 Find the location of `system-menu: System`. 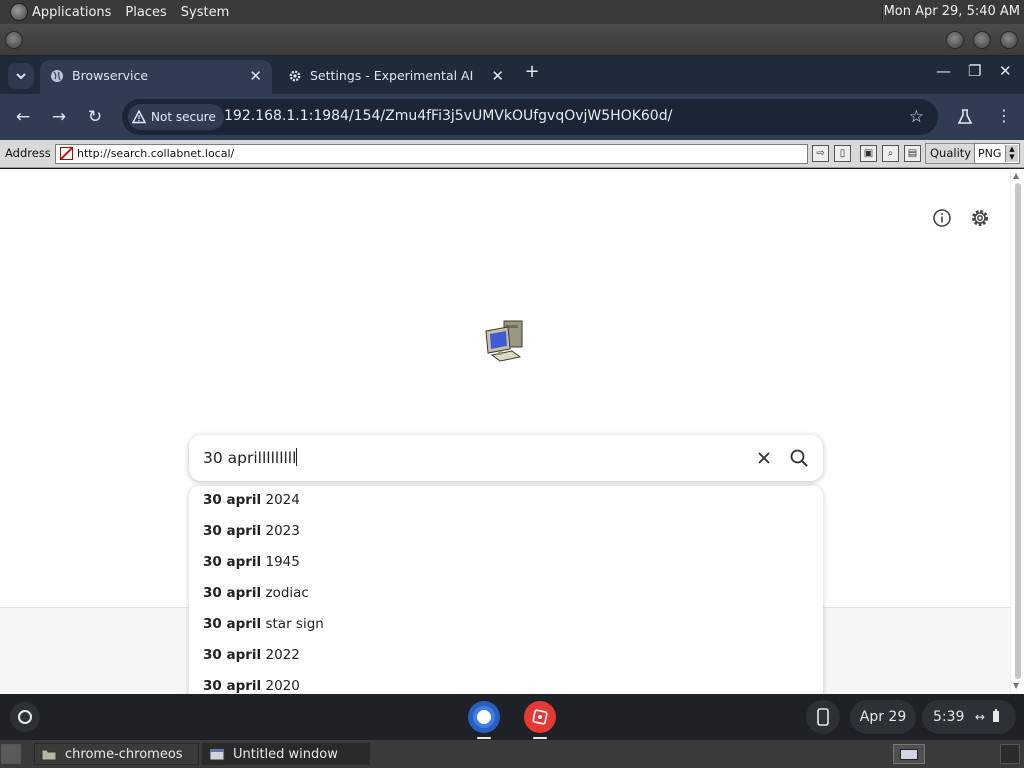

system-menu: System is located at coordinates (205, 12).